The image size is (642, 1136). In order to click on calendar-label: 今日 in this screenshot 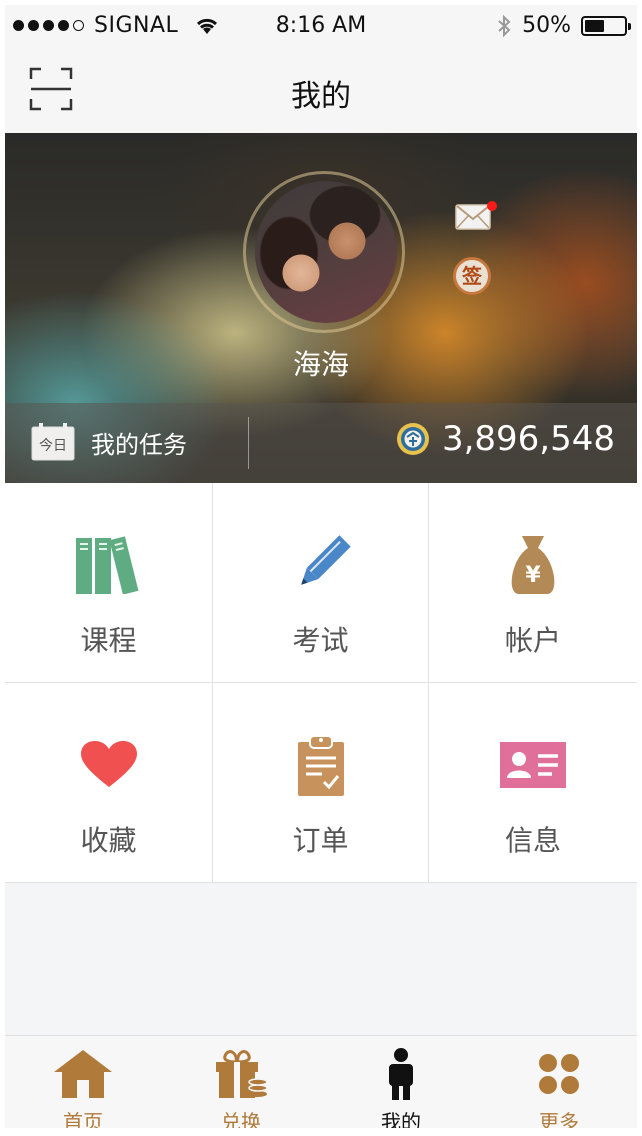, I will do `click(53, 446)`.